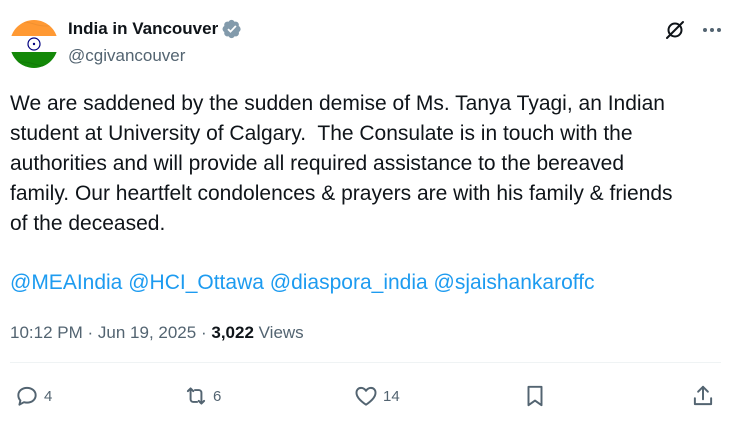 This screenshot has height=428, width=731. What do you see at coordinates (712, 30) in the screenshot?
I see `more-options-icon` at bounding box center [712, 30].